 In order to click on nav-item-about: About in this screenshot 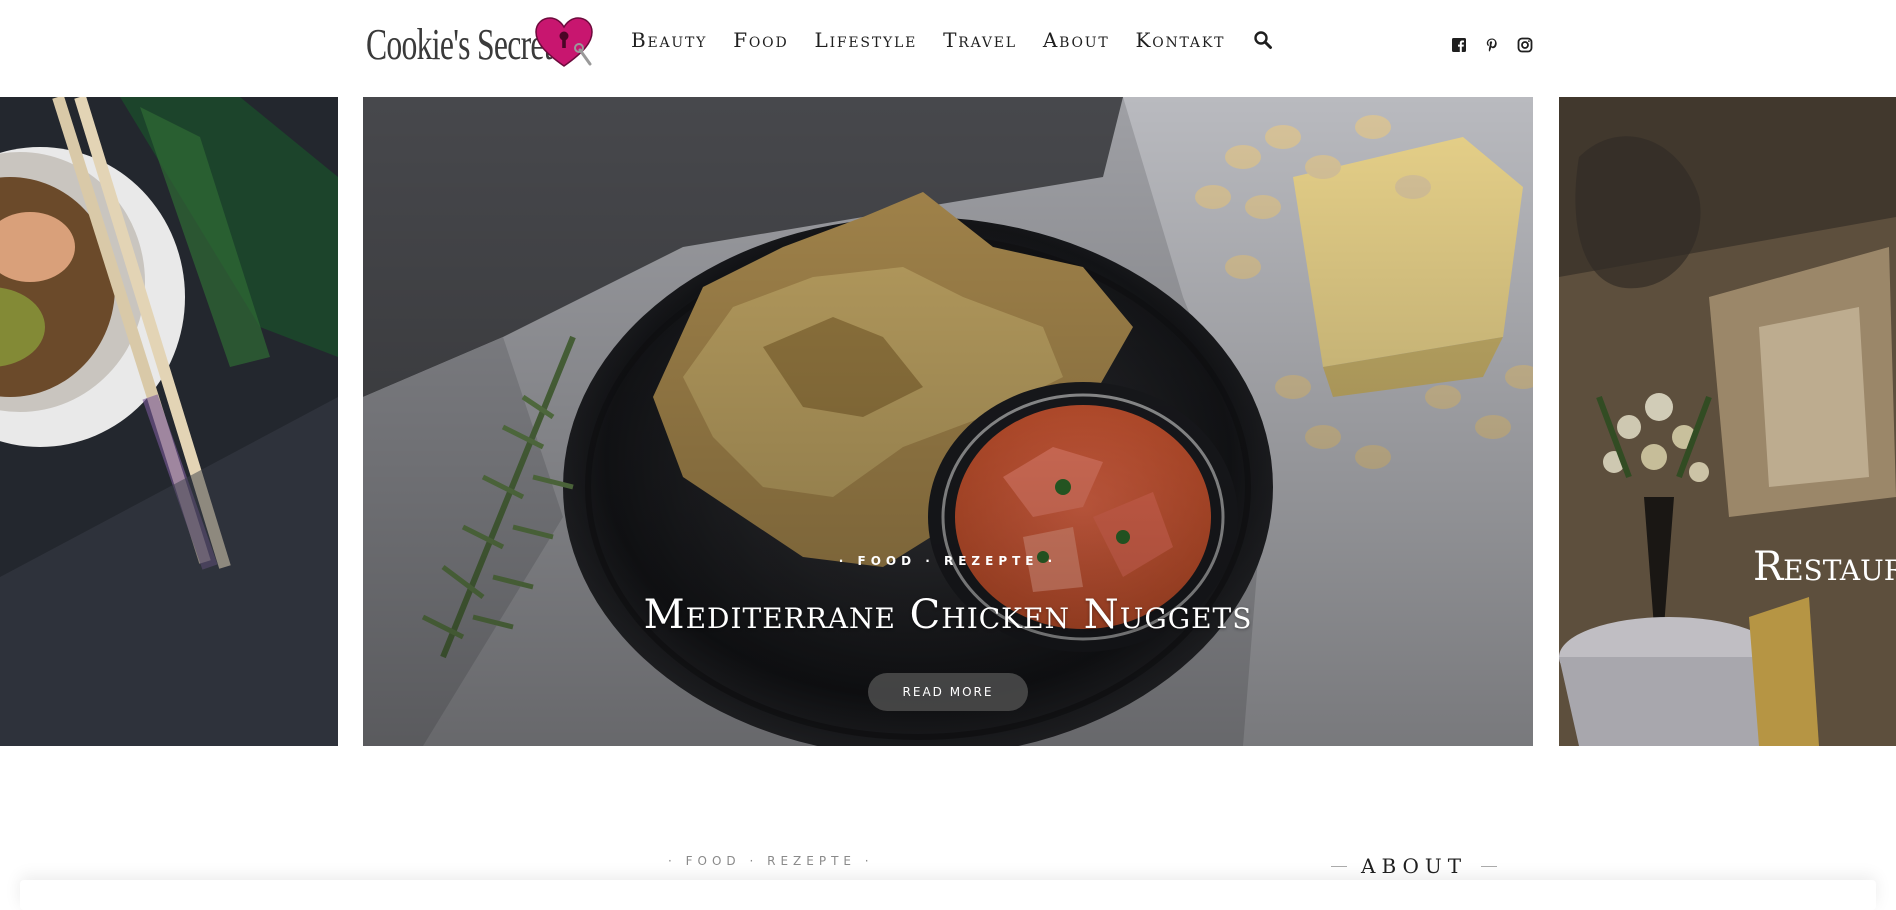, I will do `click(1076, 40)`.